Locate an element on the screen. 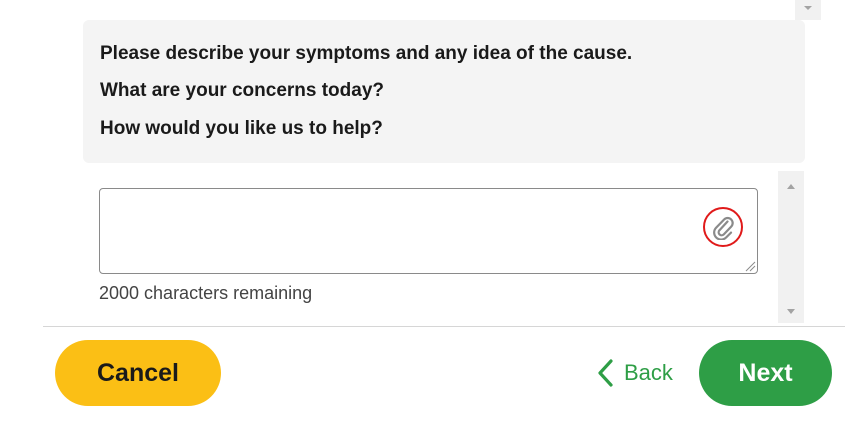 The height and width of the screenshot is (434, 859). attach-file-button is located at coordinates (723, 227).